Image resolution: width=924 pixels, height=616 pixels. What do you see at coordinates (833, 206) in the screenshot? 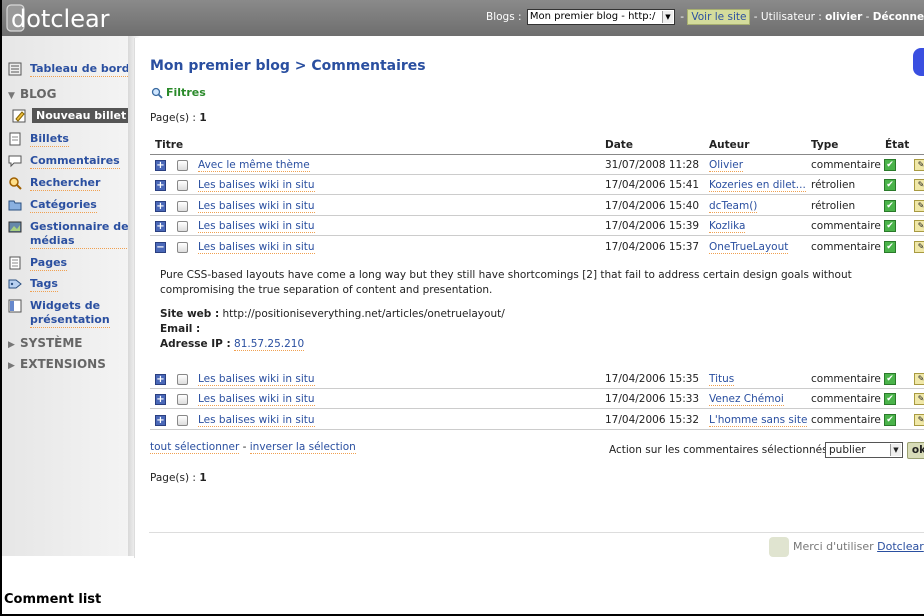
I see `comment-type: rétrolien` at bounding box center [833, 206].